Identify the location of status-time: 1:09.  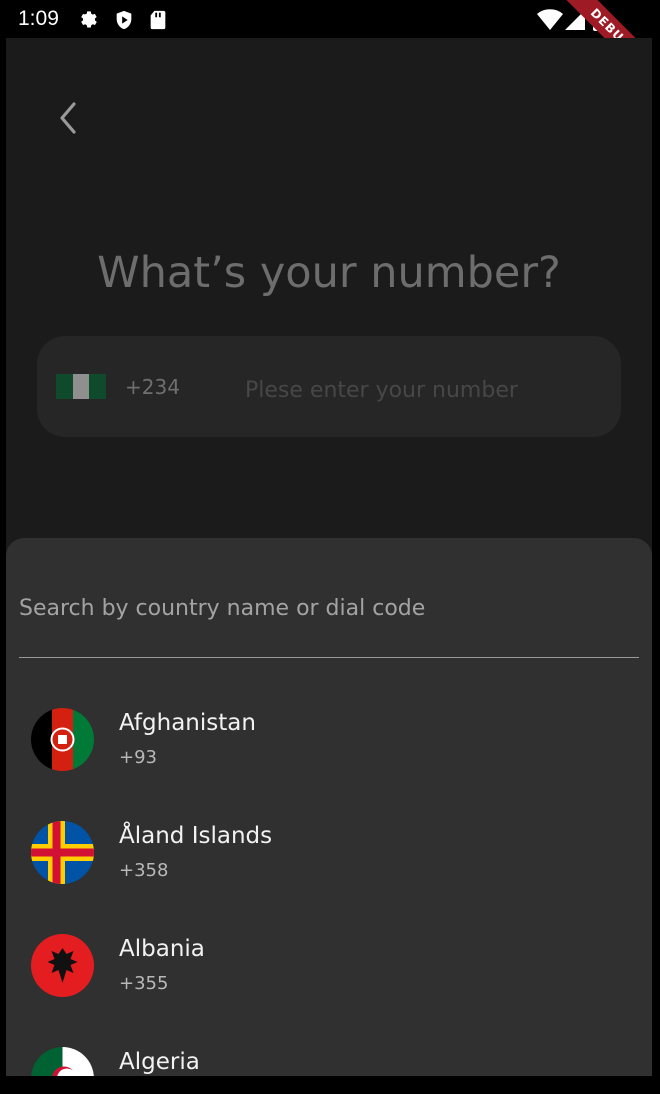
(38, 18).